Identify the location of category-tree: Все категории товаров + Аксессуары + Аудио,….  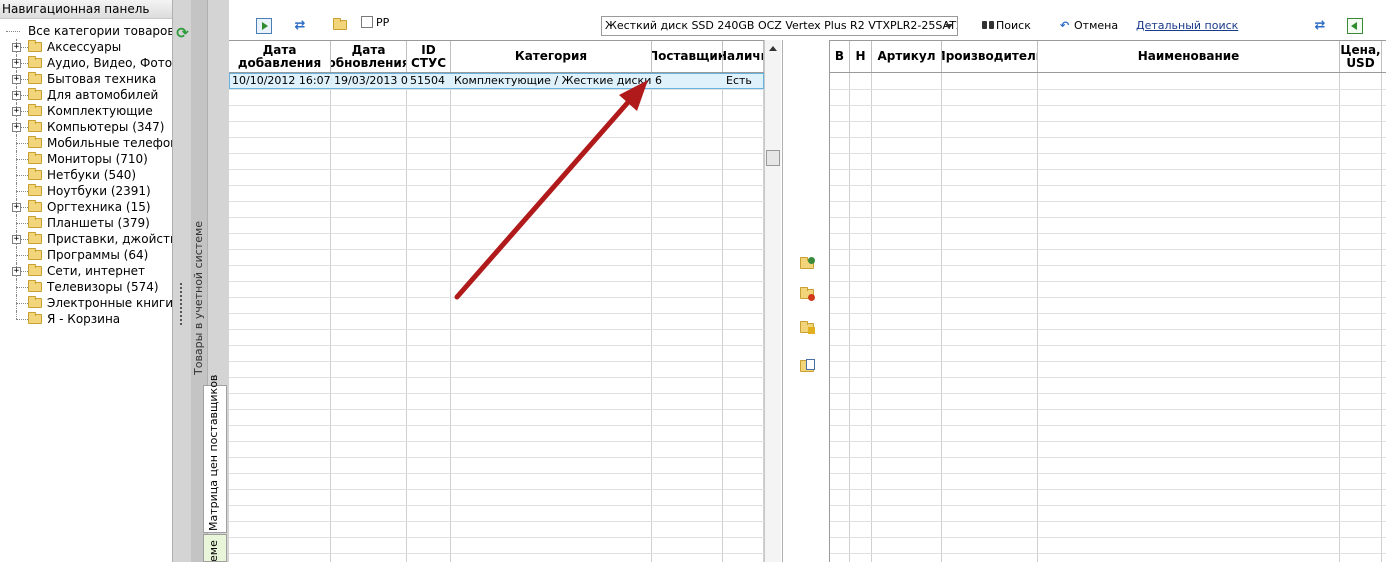
(94, 175).